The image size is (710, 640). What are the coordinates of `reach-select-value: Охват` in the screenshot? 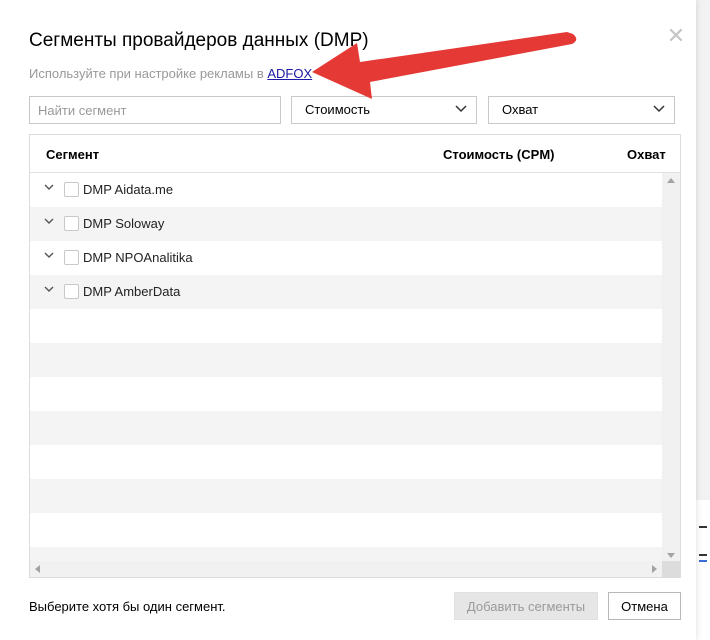 It's located at (520, 109).